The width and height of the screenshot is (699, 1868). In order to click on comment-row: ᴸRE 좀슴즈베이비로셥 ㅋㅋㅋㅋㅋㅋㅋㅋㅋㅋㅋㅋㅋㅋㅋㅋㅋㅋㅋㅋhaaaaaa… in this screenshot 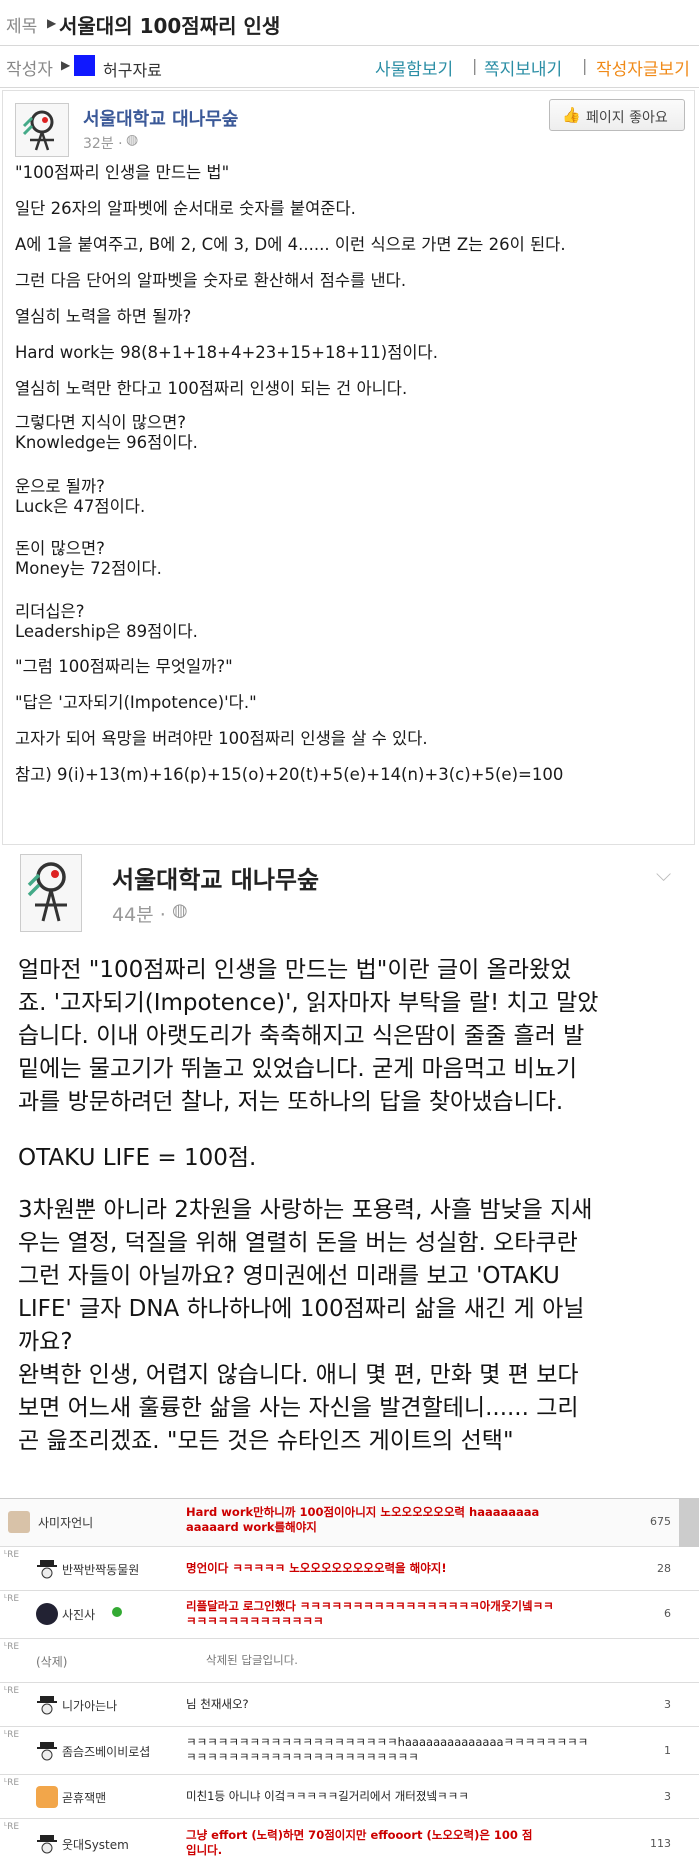, I will do `click(349, 1751)`.